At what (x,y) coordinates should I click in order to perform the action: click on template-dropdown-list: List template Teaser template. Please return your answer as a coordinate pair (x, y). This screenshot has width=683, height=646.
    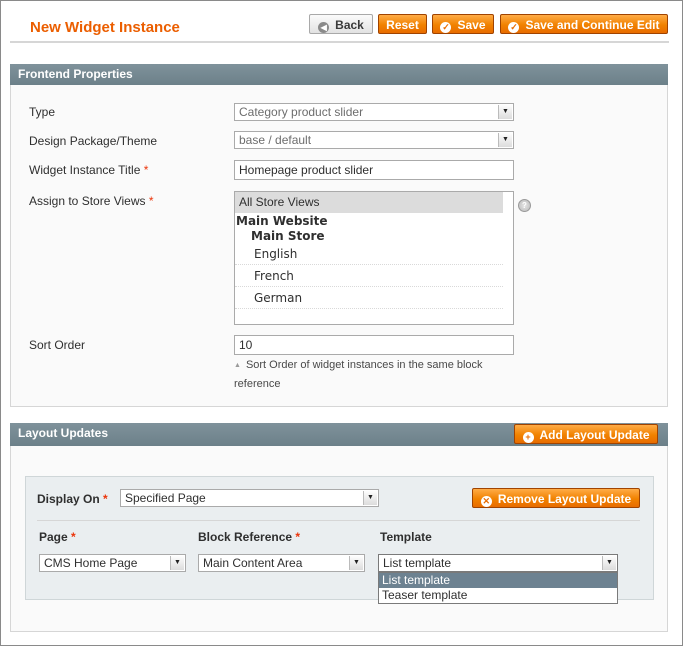
    Looking at the image, I should click on (498, 588).